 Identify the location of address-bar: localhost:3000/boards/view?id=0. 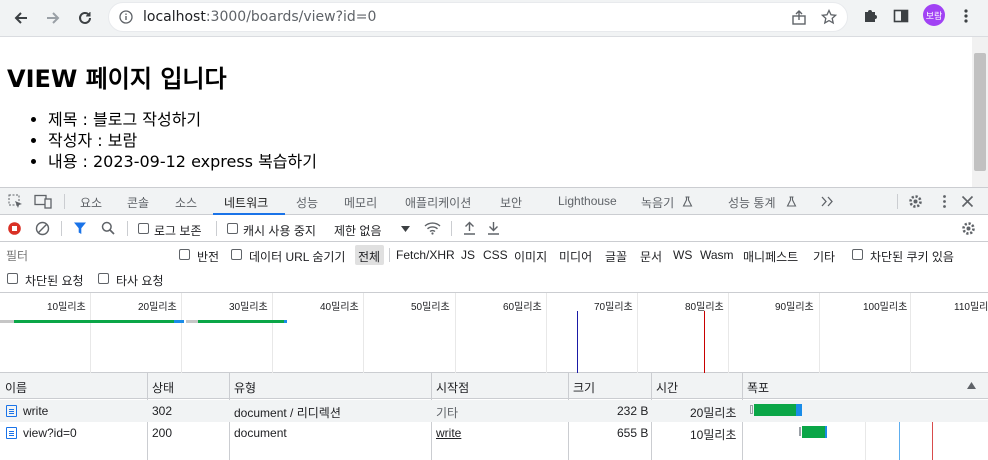
(478, 17).